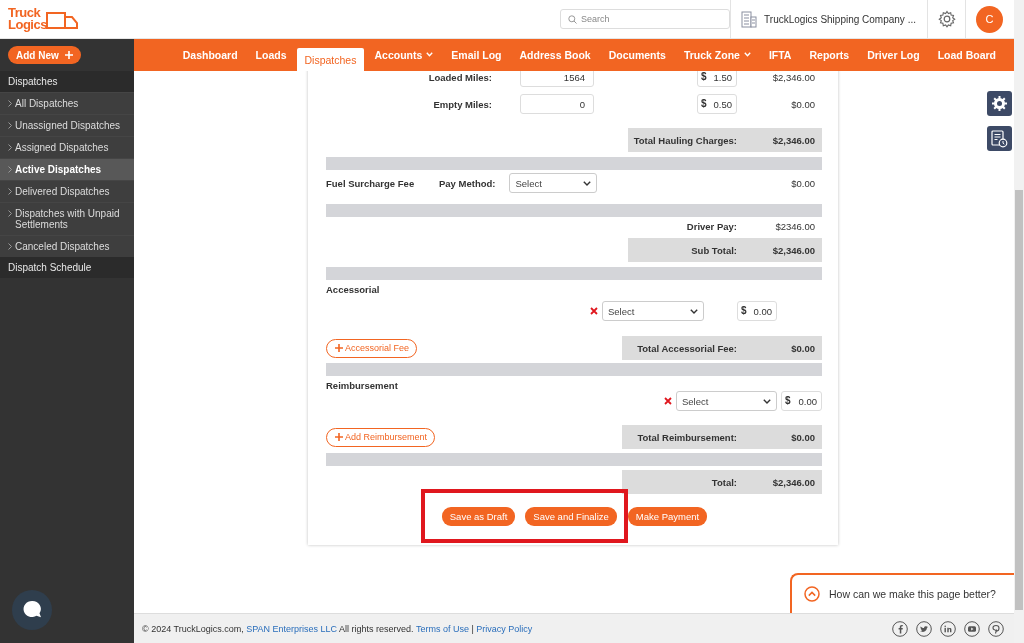 This screenshot has width=1024, height=643. What do you see at coordinates (553, 183) in the screenshot?
I see `pay-method-select: Select` at bounding box center [553, 183].